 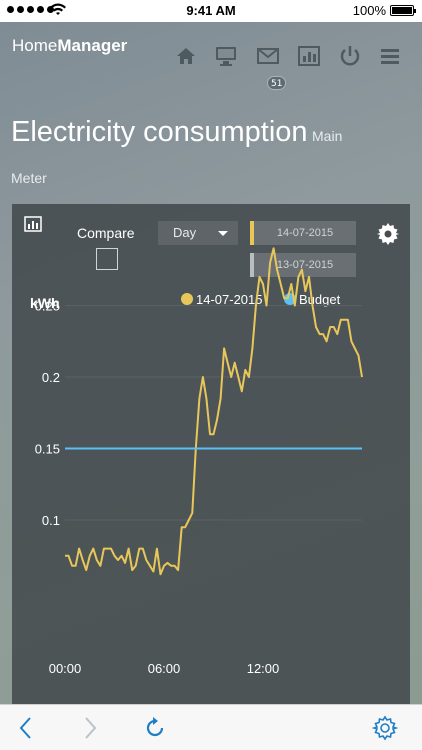 I want to click on y-tick-label: 0.15, so click(x=47, y=449).